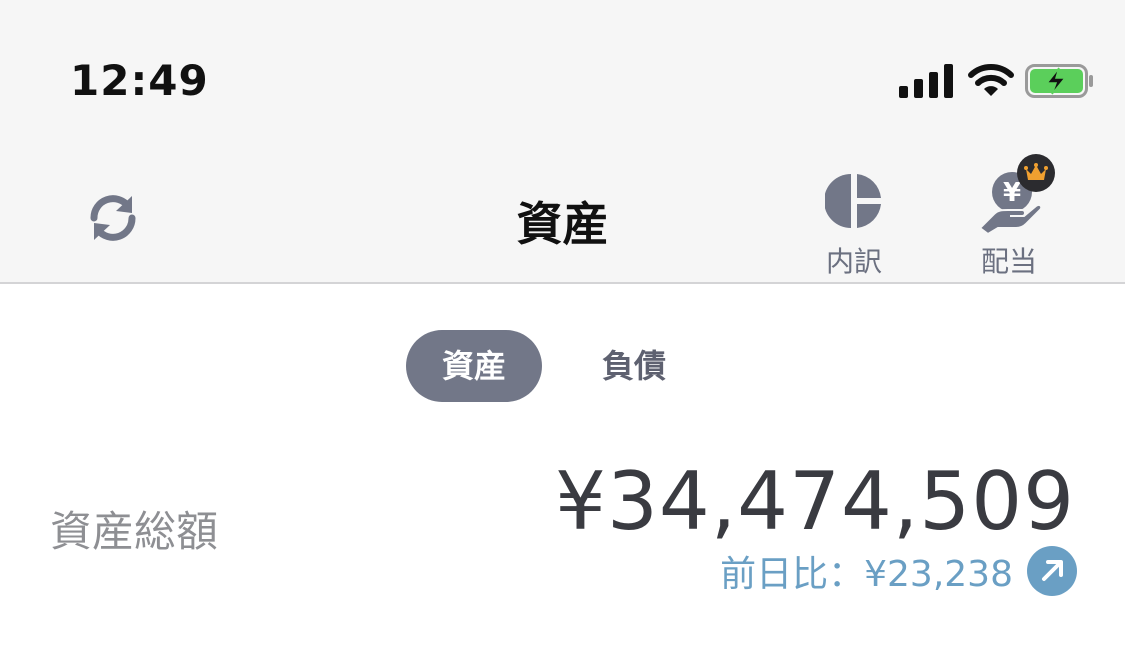 Image resolution: width=1125 pixels, height=664 pixels. What do you see at coordinates (554, 366) in the screenshot?
I see `asset-liability-segment: 資産 負債` at bounding box center [554, 366].